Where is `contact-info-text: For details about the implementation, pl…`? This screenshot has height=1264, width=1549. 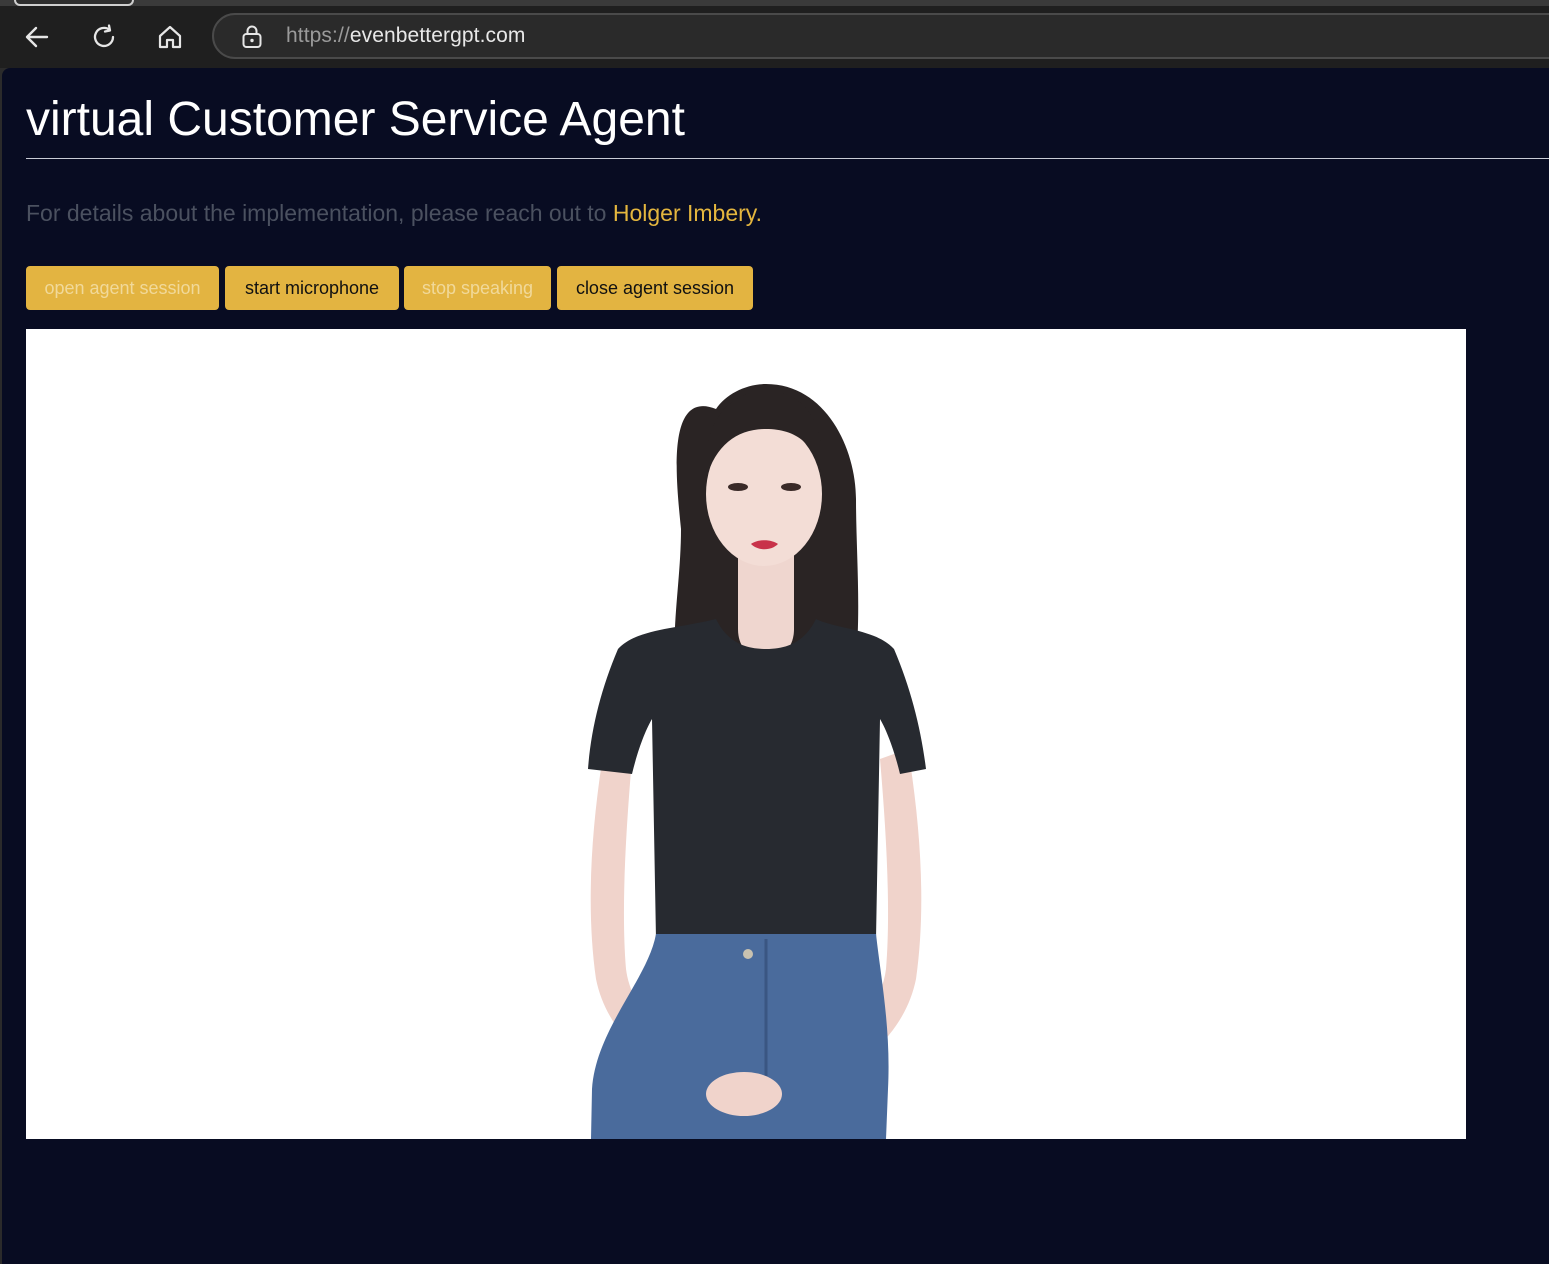
contact-info-text: For details about the implementation, pl… is located at coordinates (316, 213).